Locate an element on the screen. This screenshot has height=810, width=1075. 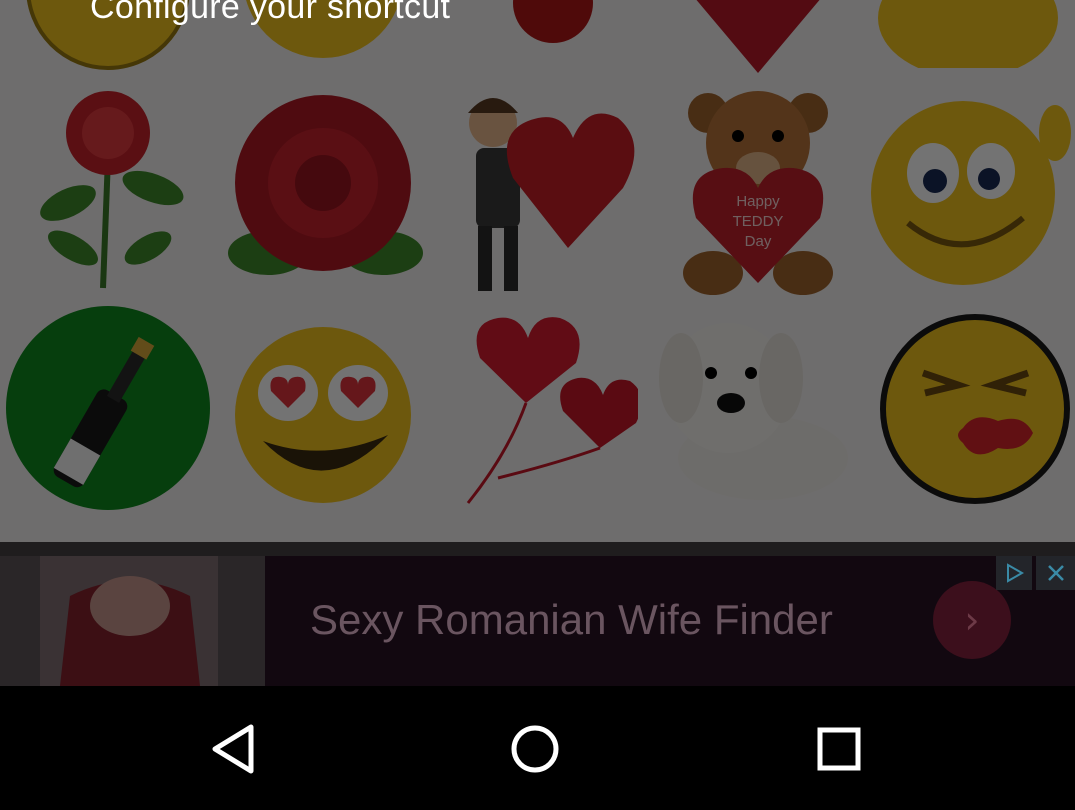
recents-icon is located at coordinates (839, 749).